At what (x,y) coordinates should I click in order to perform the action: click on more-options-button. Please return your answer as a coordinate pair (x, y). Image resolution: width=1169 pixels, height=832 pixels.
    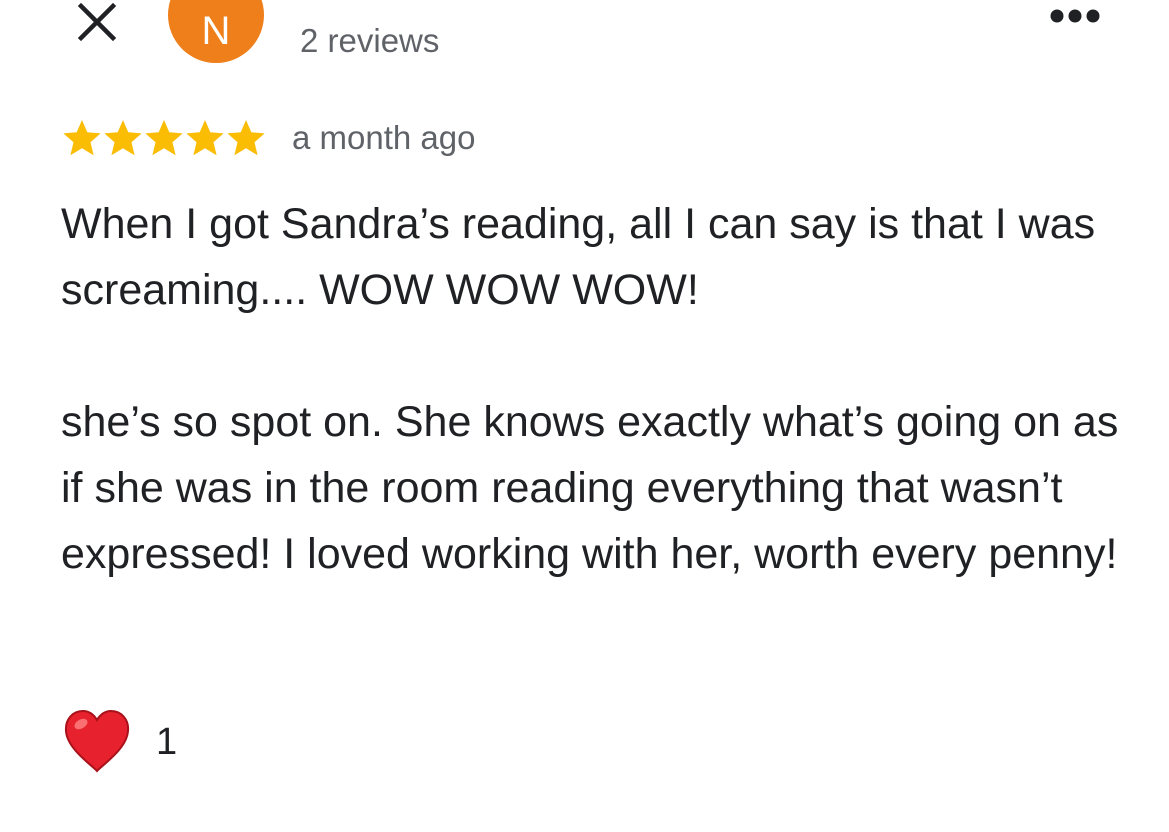
    Looking at the image, I should click on (1075, 16).